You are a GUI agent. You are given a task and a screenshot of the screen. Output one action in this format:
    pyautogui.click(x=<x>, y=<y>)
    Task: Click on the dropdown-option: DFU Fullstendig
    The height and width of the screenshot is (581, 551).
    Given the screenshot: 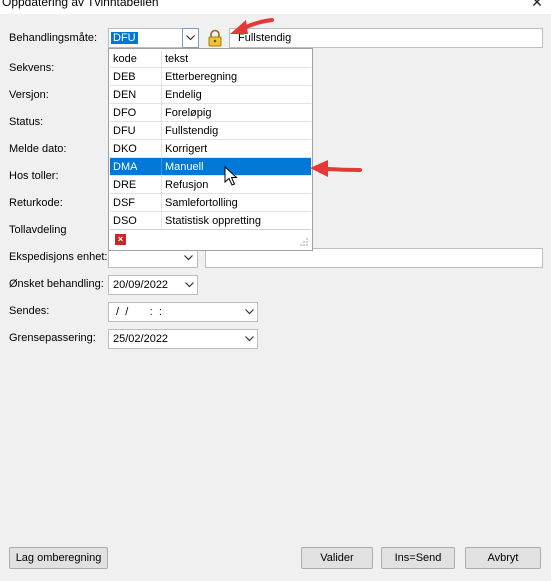 What is the action you would take?
    pyautogui.click(x=210, y=131)
    